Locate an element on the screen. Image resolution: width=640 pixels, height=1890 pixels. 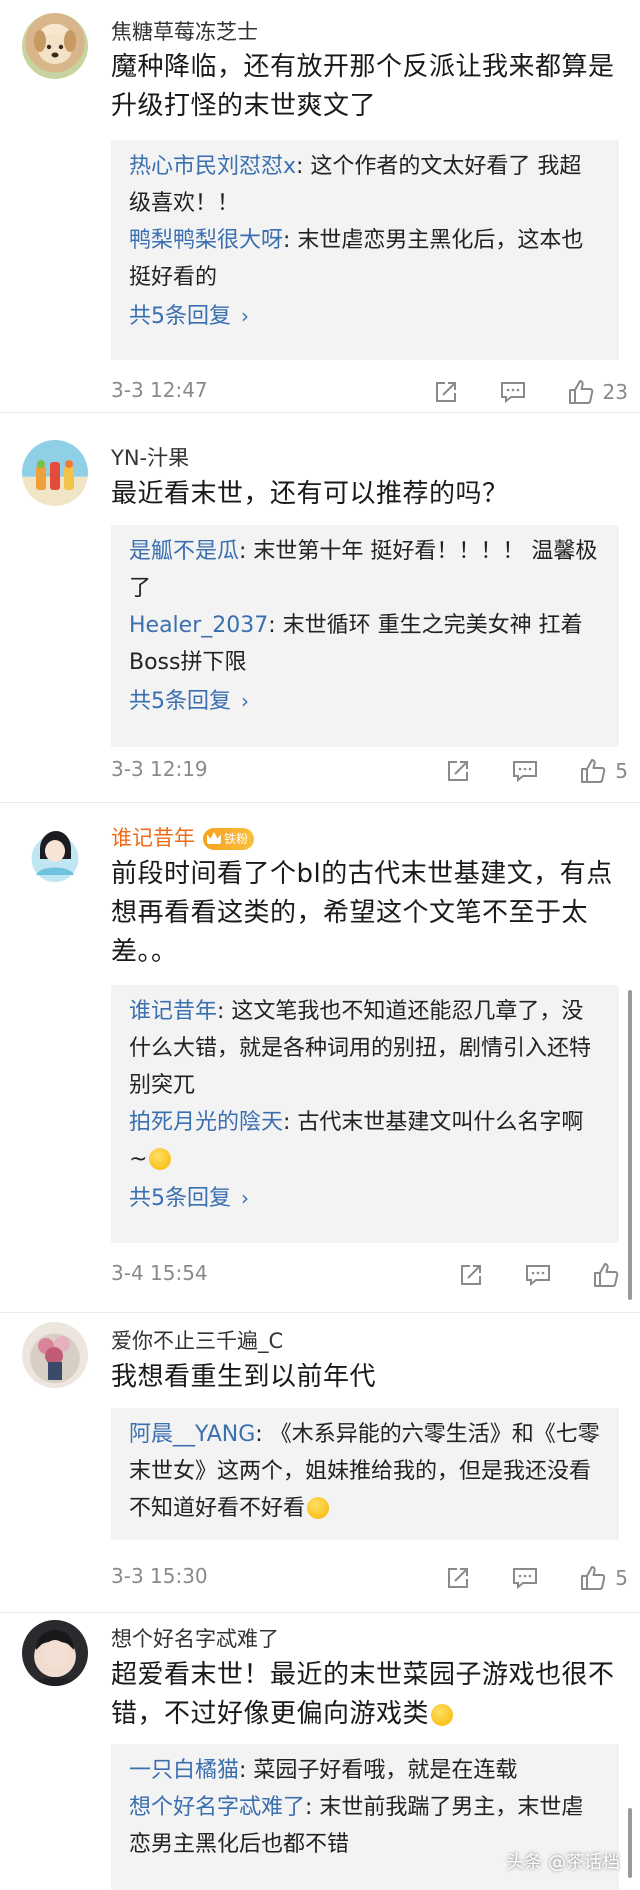
reply-author: 谁记昔年 is located at coordinates (173, 1011).